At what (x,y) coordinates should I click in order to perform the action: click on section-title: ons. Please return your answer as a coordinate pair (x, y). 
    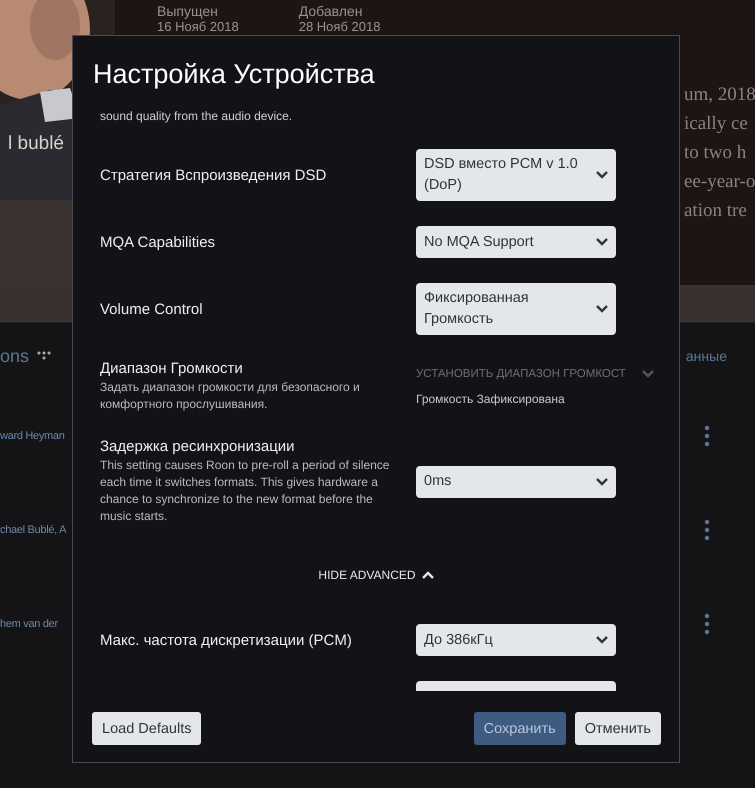
    Looking at the image, I should click on (15, 356).